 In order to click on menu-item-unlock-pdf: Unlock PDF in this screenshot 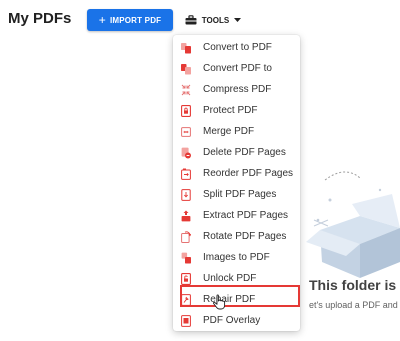, I will do `click(236, 278)`.